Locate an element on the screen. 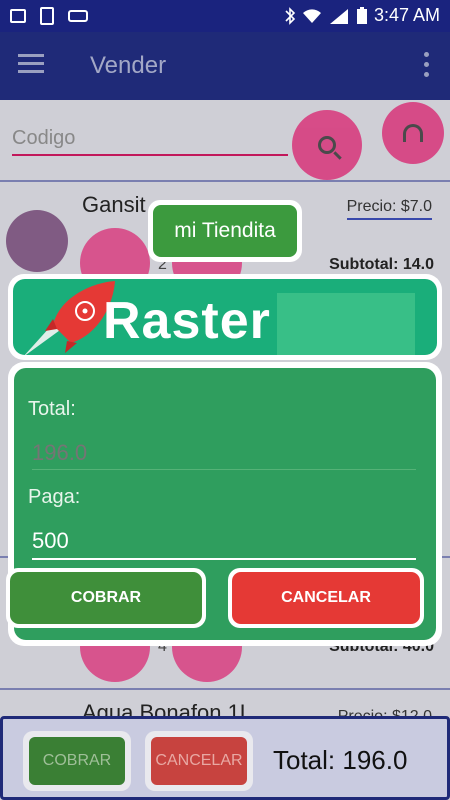 The image size is (450, 800). store-name-badge: mi Tiendita is located at coordinates (225, 231).